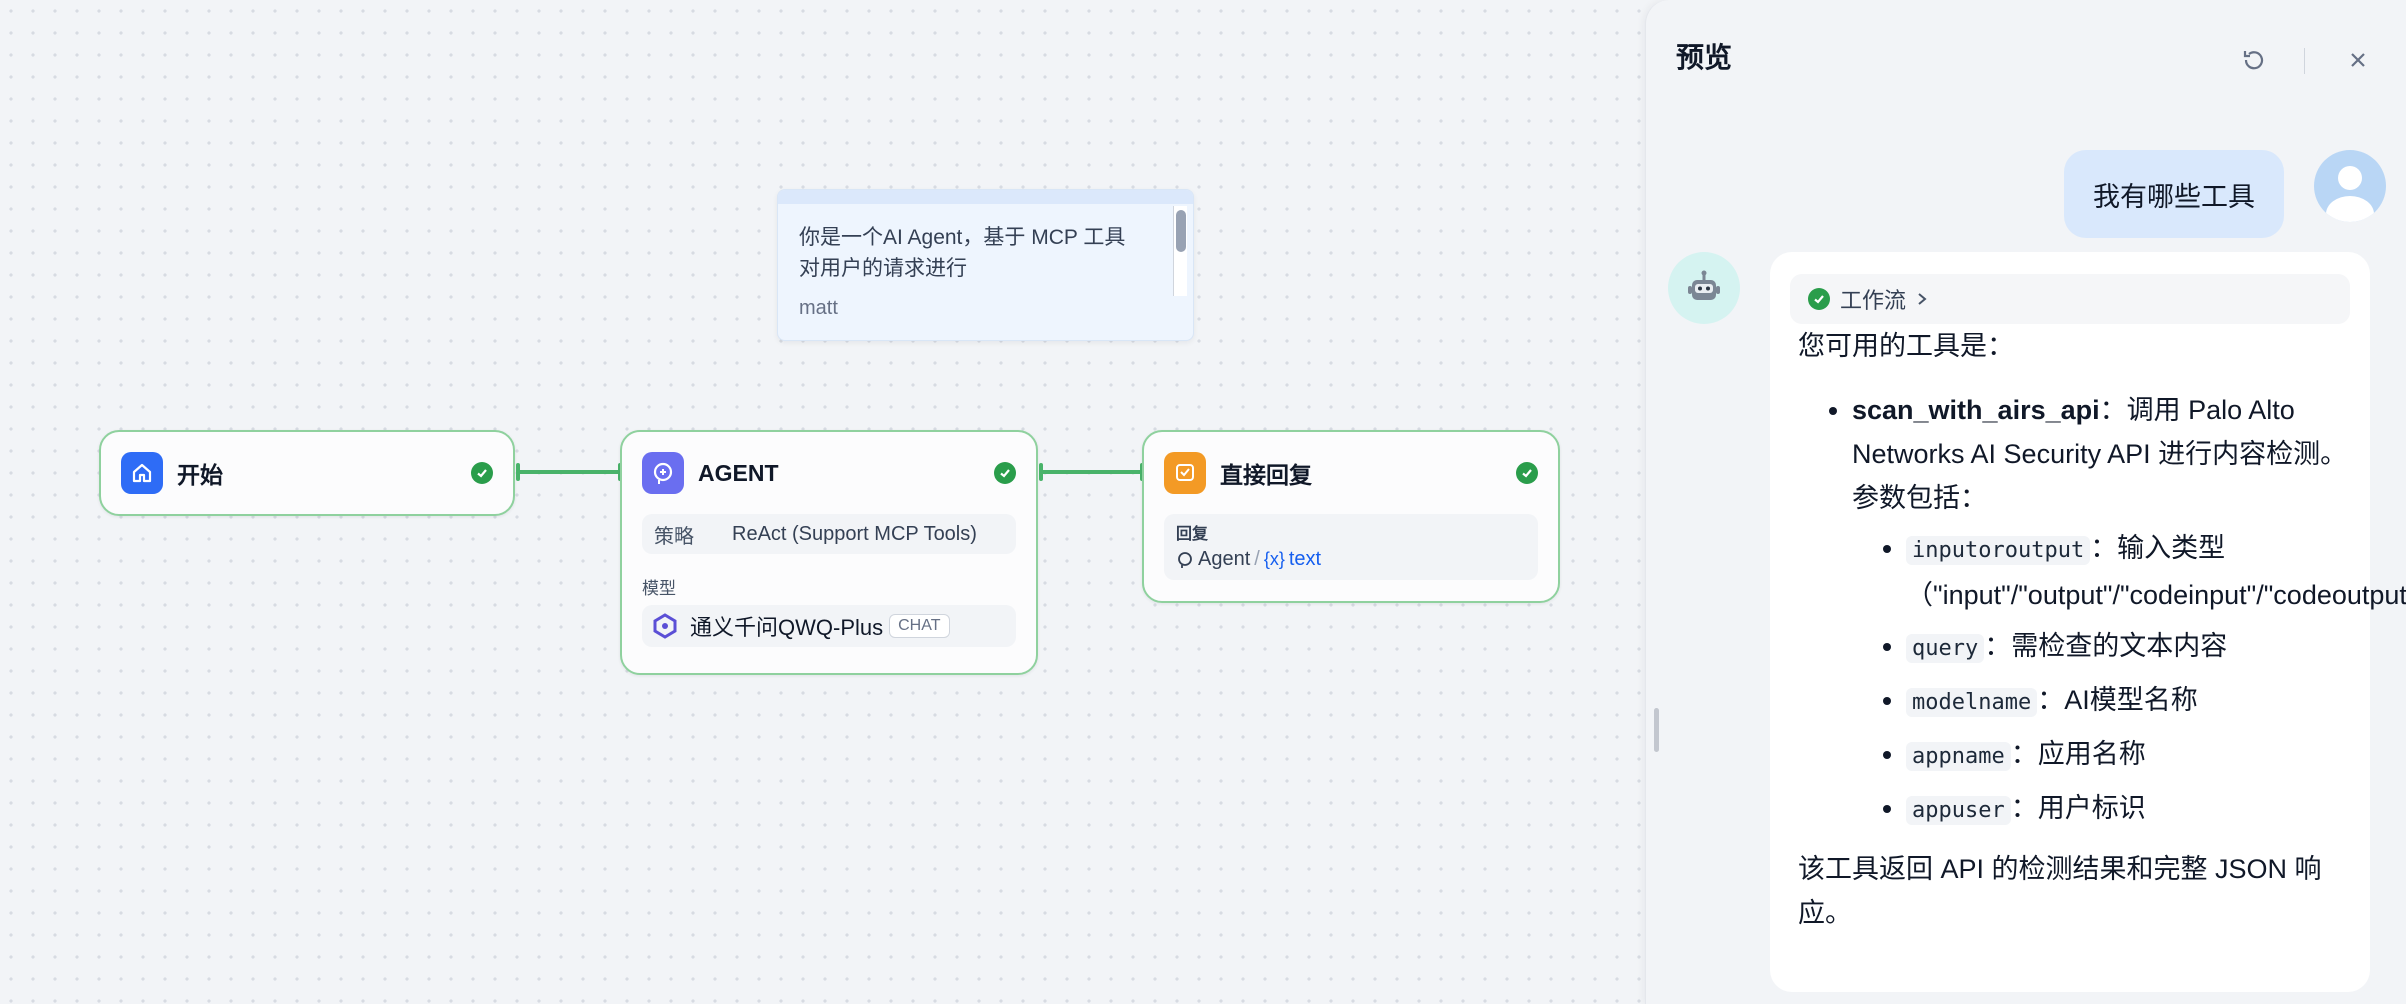 The width and height of the screenshot is (2406, 1004). Describe the element at coordinates (818, 308) in the screenshot. I see `note-author: matt` at that location.